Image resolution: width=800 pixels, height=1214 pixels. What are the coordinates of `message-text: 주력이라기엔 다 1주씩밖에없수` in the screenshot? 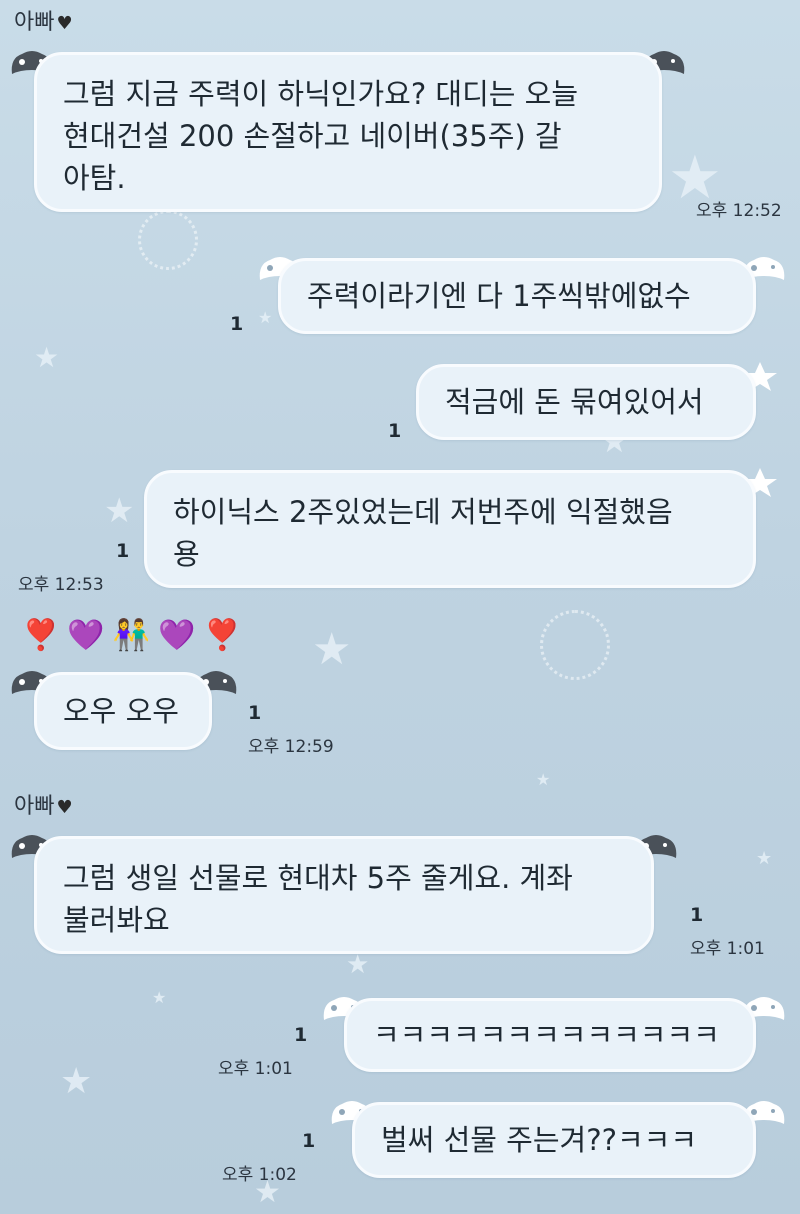 It's located at (499, 296).